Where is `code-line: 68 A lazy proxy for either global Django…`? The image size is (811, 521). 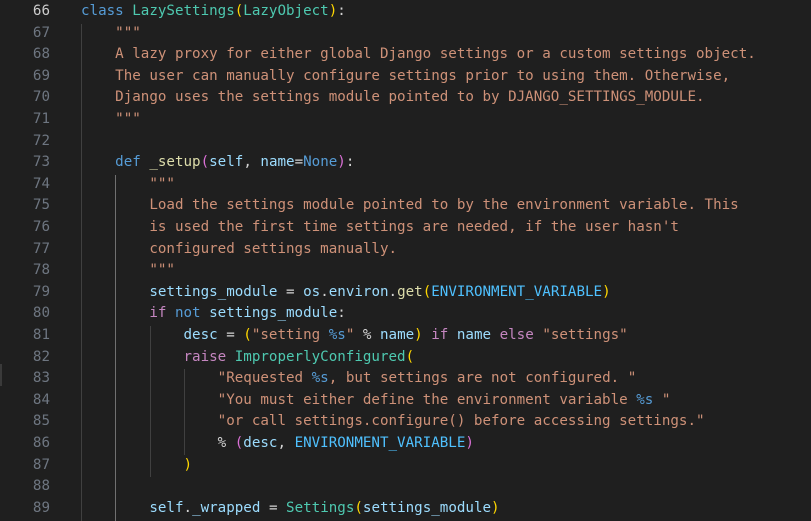 code-line: 68 A lazy proxy for either global Django… is located at coordinates (405, 55).